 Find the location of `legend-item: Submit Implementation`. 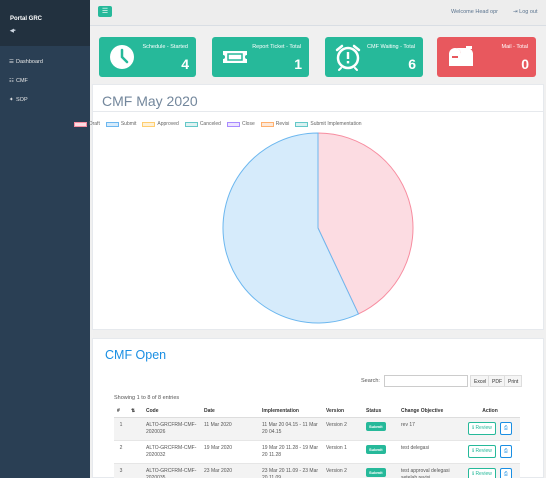

legend-item: Submit Implementation is located at coordinates (328, 124).